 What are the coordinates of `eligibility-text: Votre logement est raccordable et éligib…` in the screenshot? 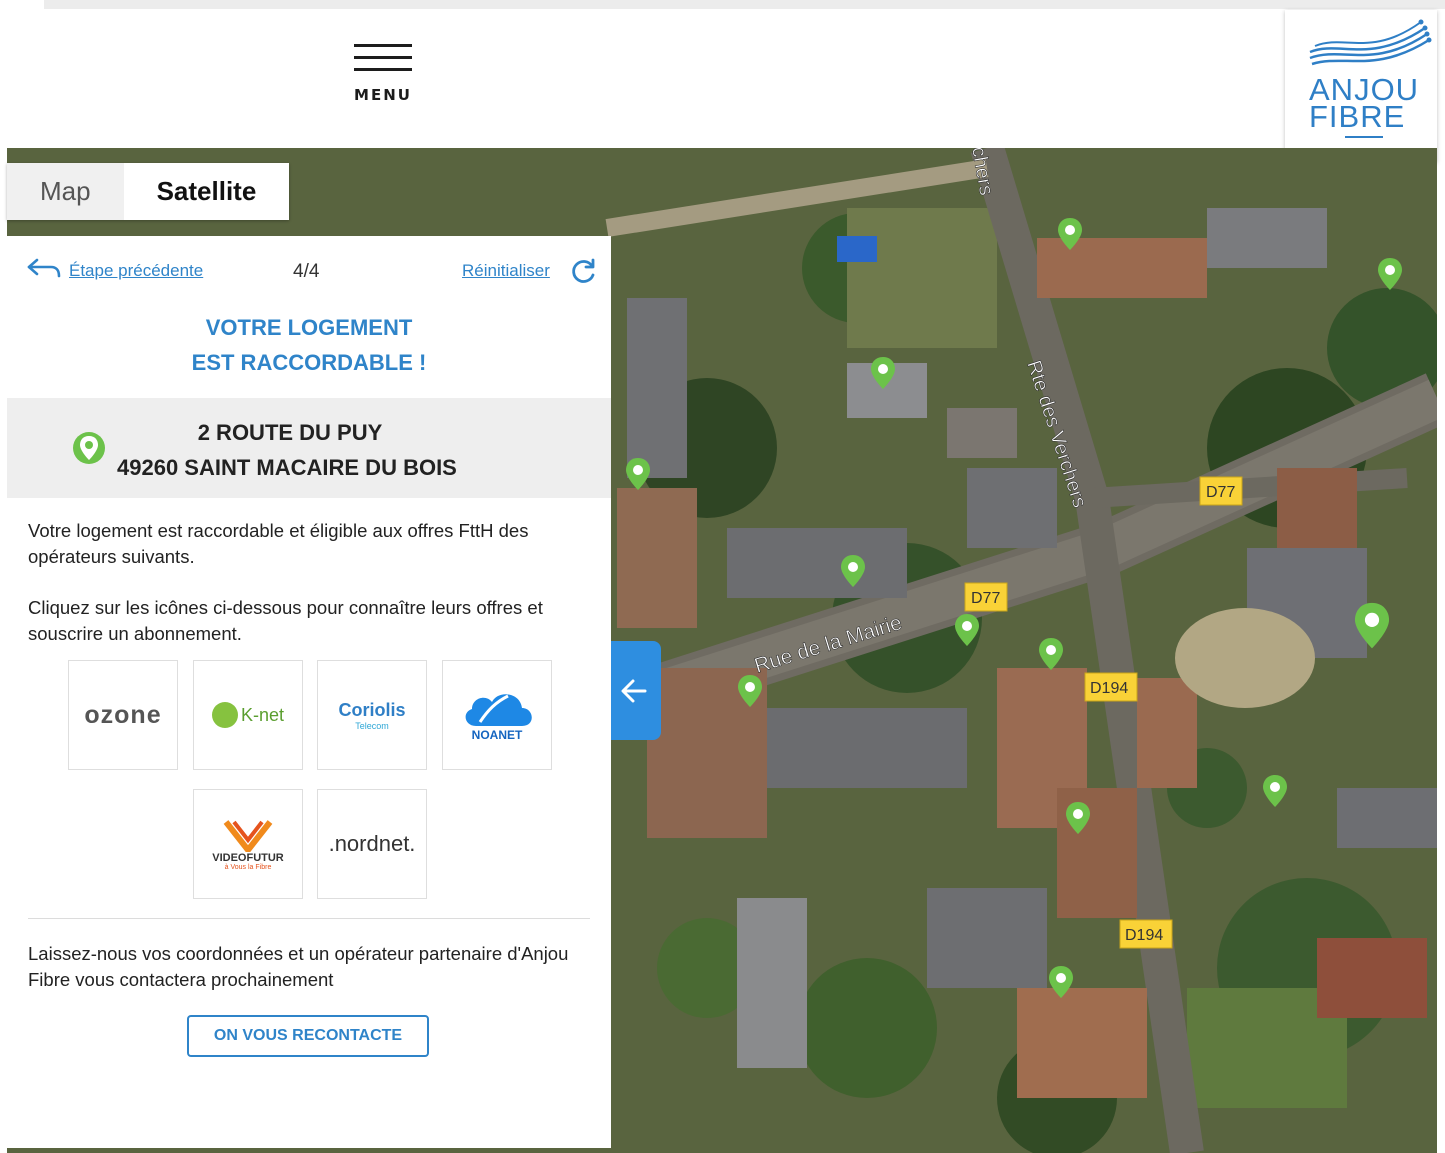 It's located at (278, 543).